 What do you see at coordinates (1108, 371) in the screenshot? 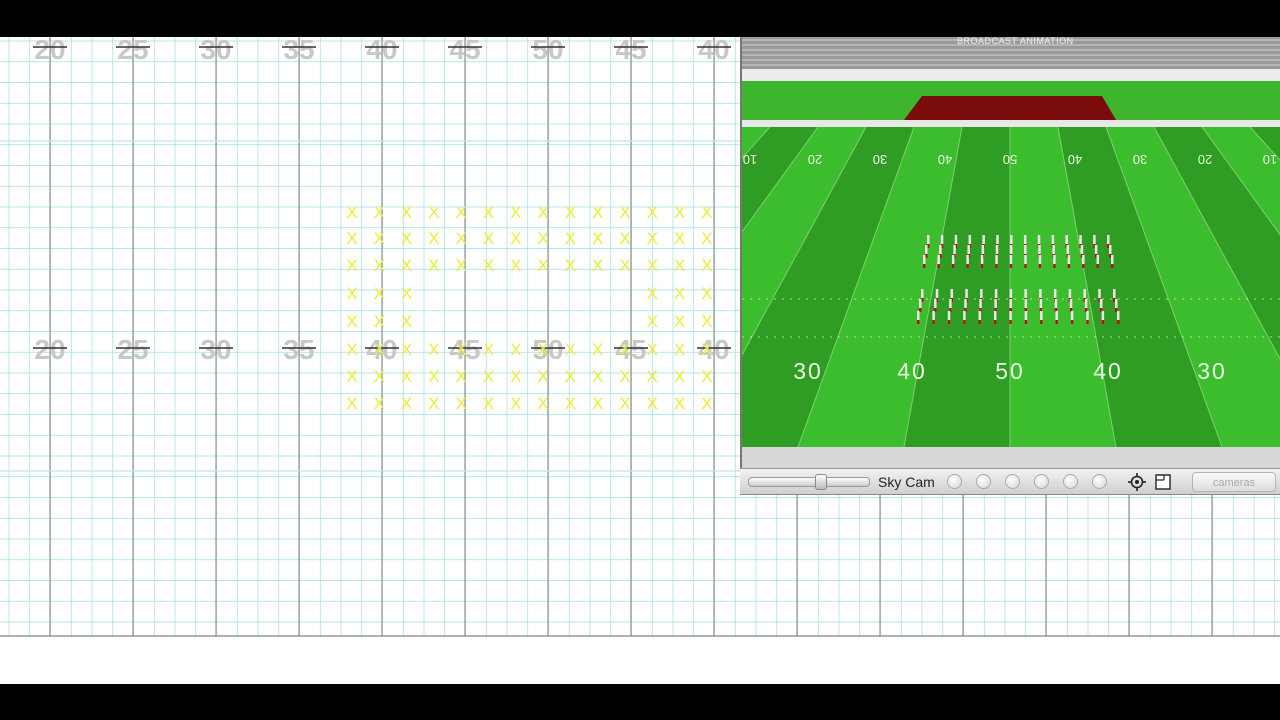
I see `lower-field-number-3: 40` at bounding box center [1108, 371].